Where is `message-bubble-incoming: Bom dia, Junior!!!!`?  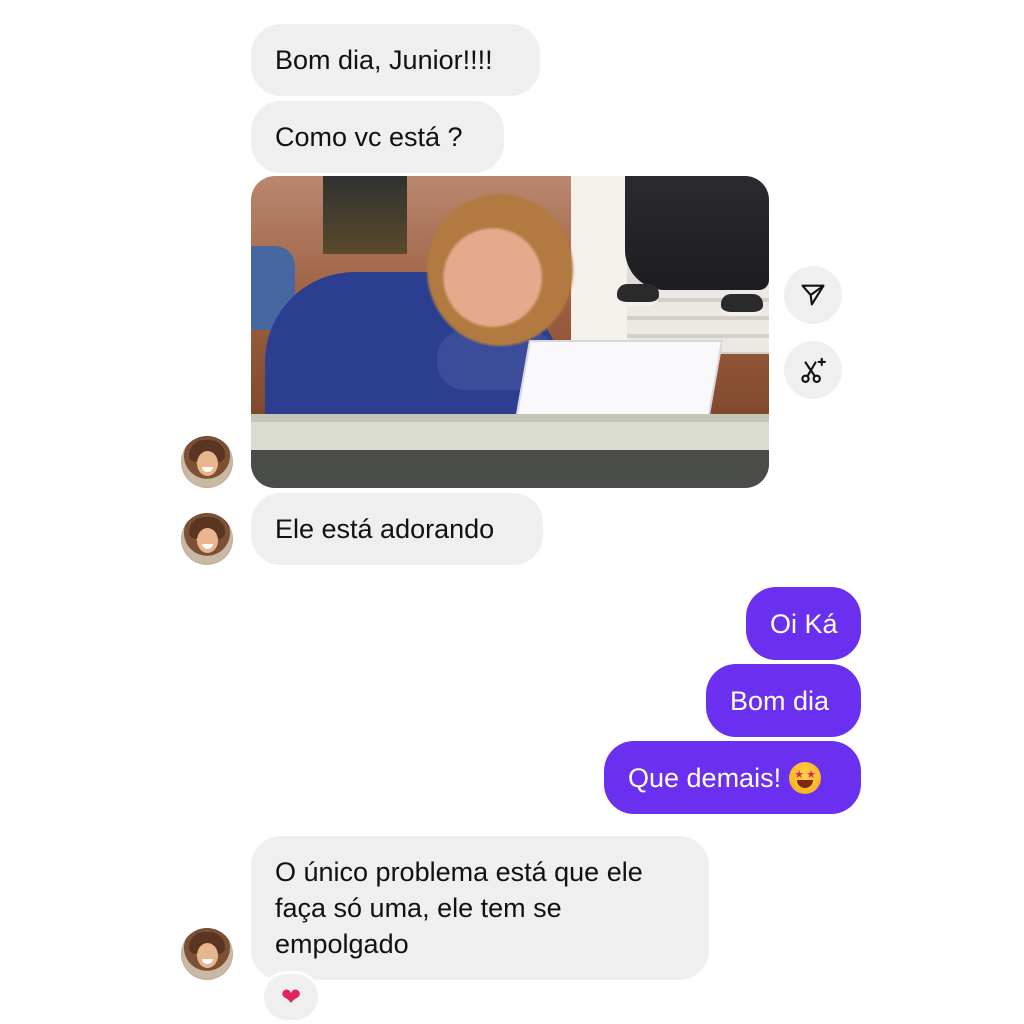
message-bubble-incoming: Bom dia, Junior!!!! is located at coordinates (395, 60).